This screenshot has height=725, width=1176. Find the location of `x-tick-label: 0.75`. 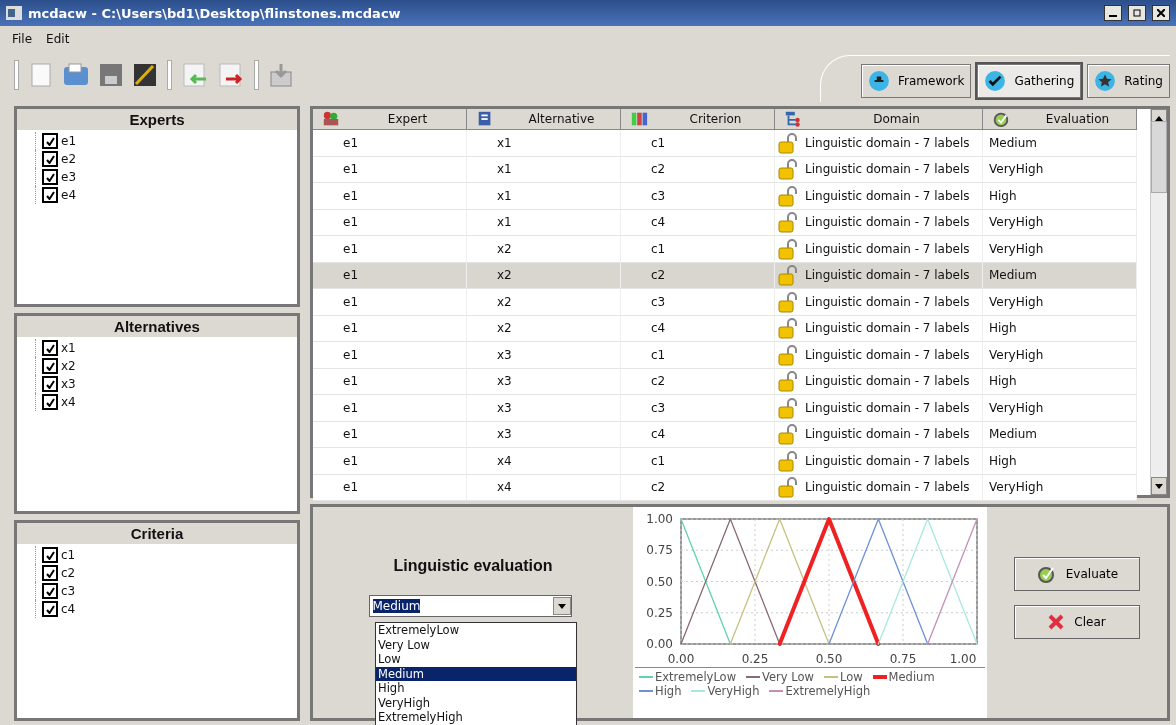

x-tick-label: 0.75 is located at coordinates (903, 659).